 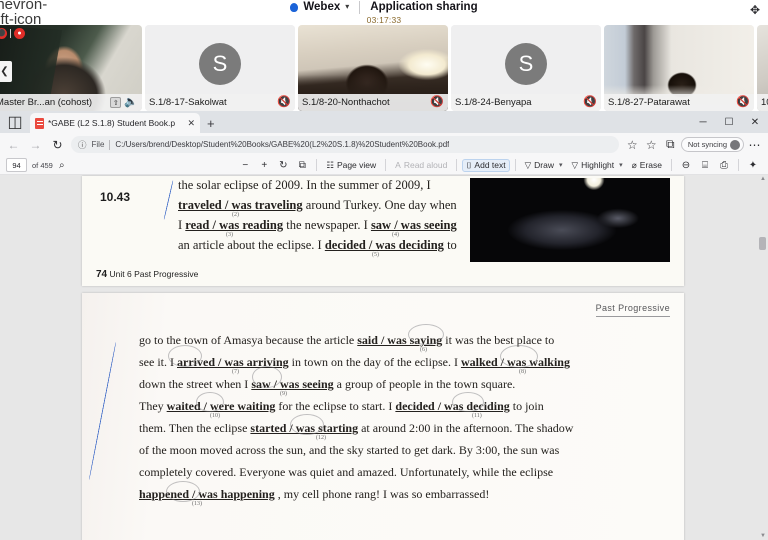 I want to click on read-aloud-label: Read aloud, so click(x=425, y=165).